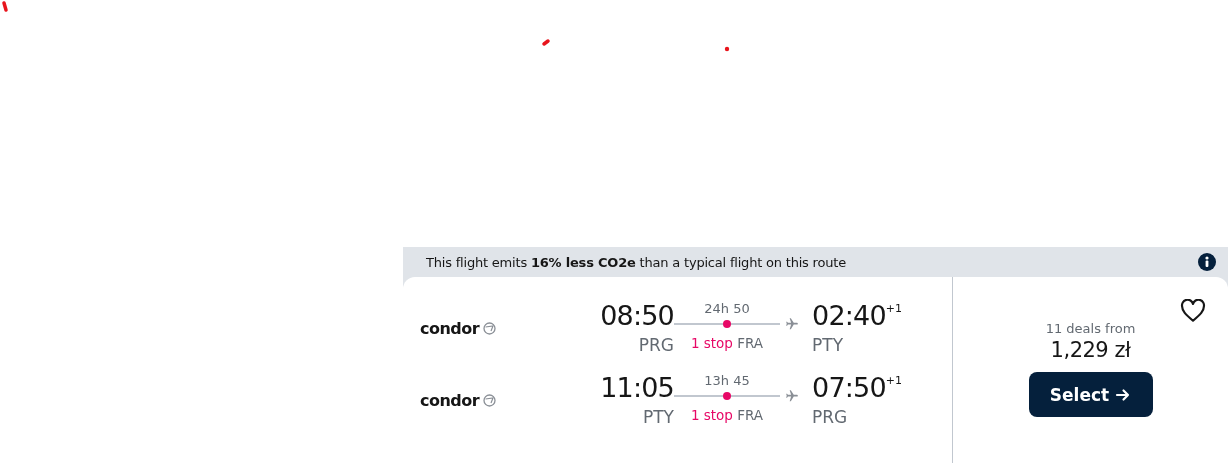  Describe the element at coordinates (1090, 350) in the screenshot. I see `price: 1,229 zł` at that location.